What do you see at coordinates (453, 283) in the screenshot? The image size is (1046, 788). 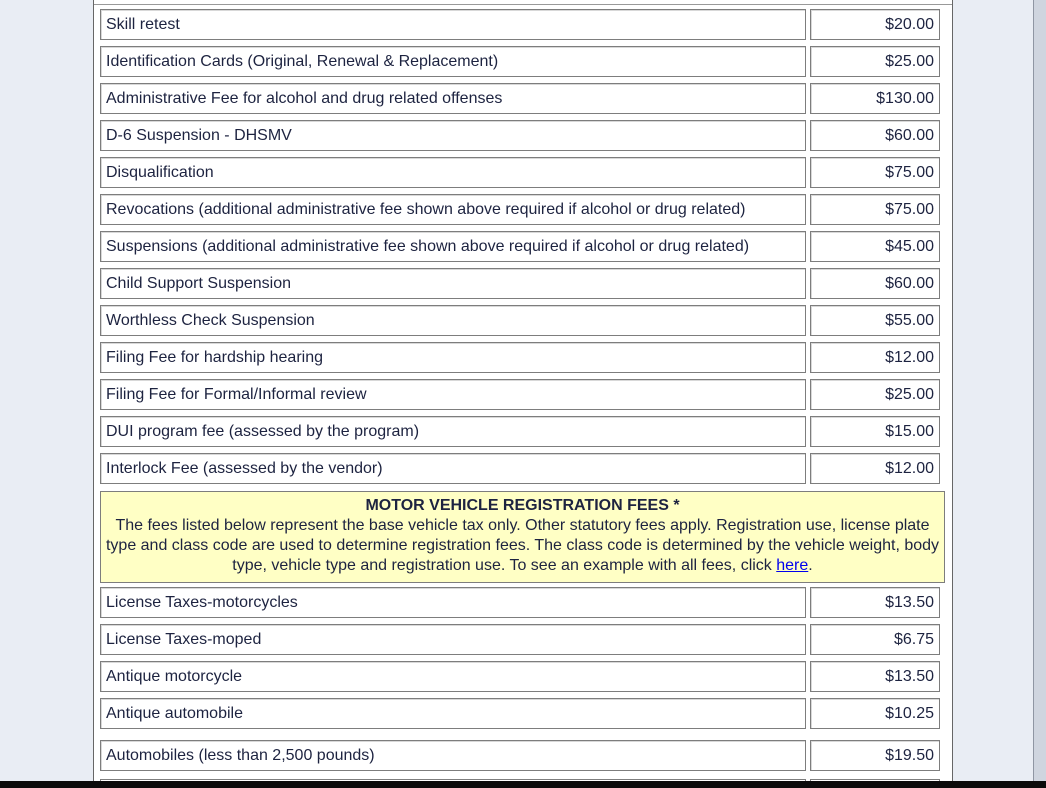 I see `fee-description: Child Support Suspension` at bounding box center [453, 283].